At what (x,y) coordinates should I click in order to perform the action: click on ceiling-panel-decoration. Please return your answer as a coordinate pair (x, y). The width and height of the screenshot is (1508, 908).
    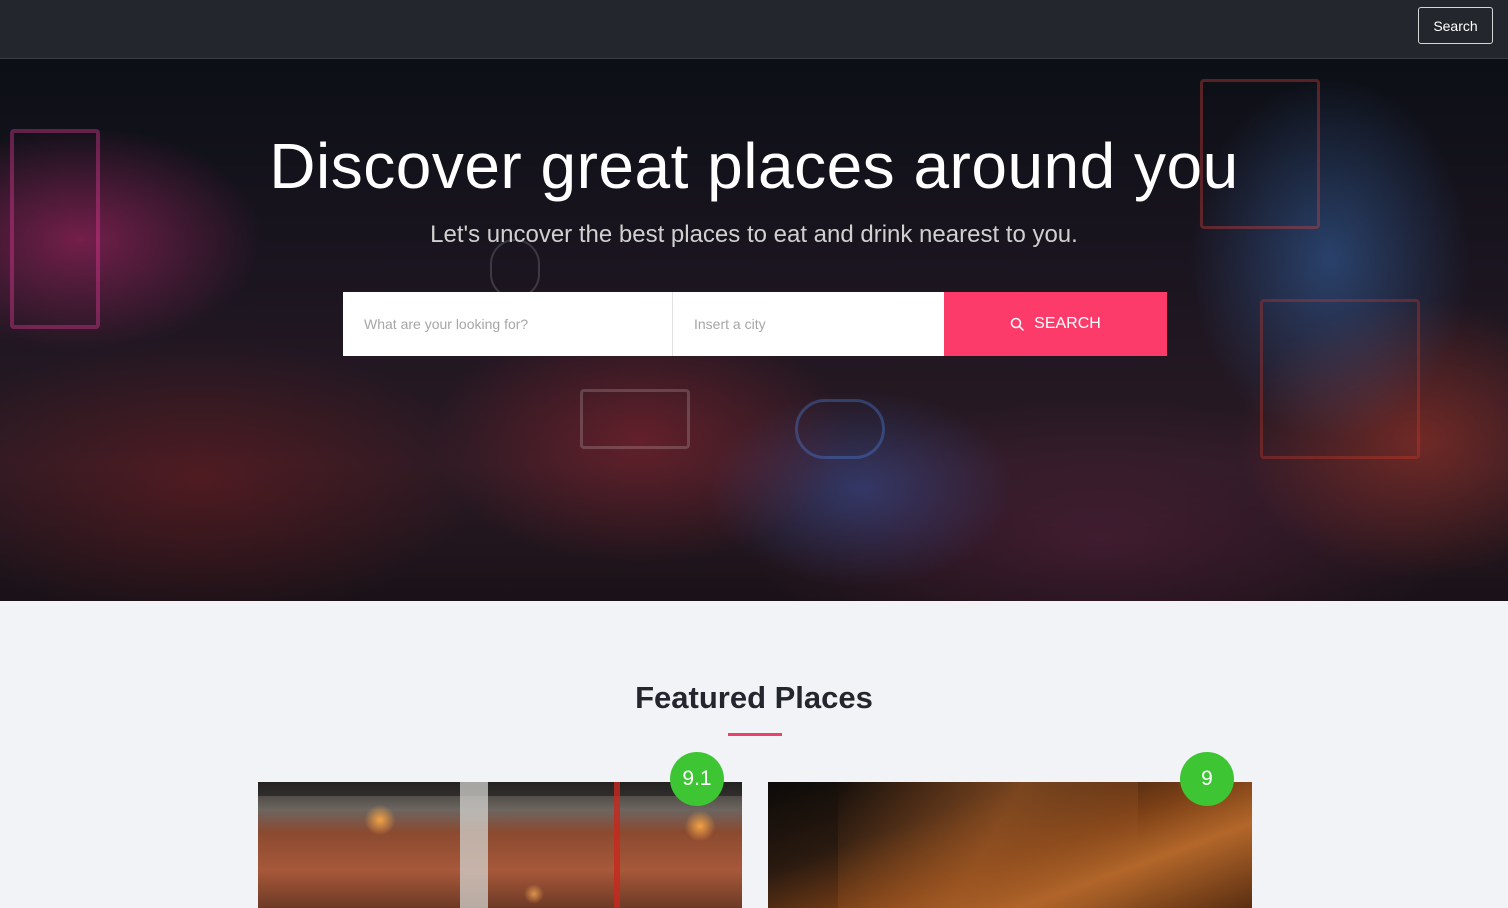
    Looking at the image, I should click on (988, 845).